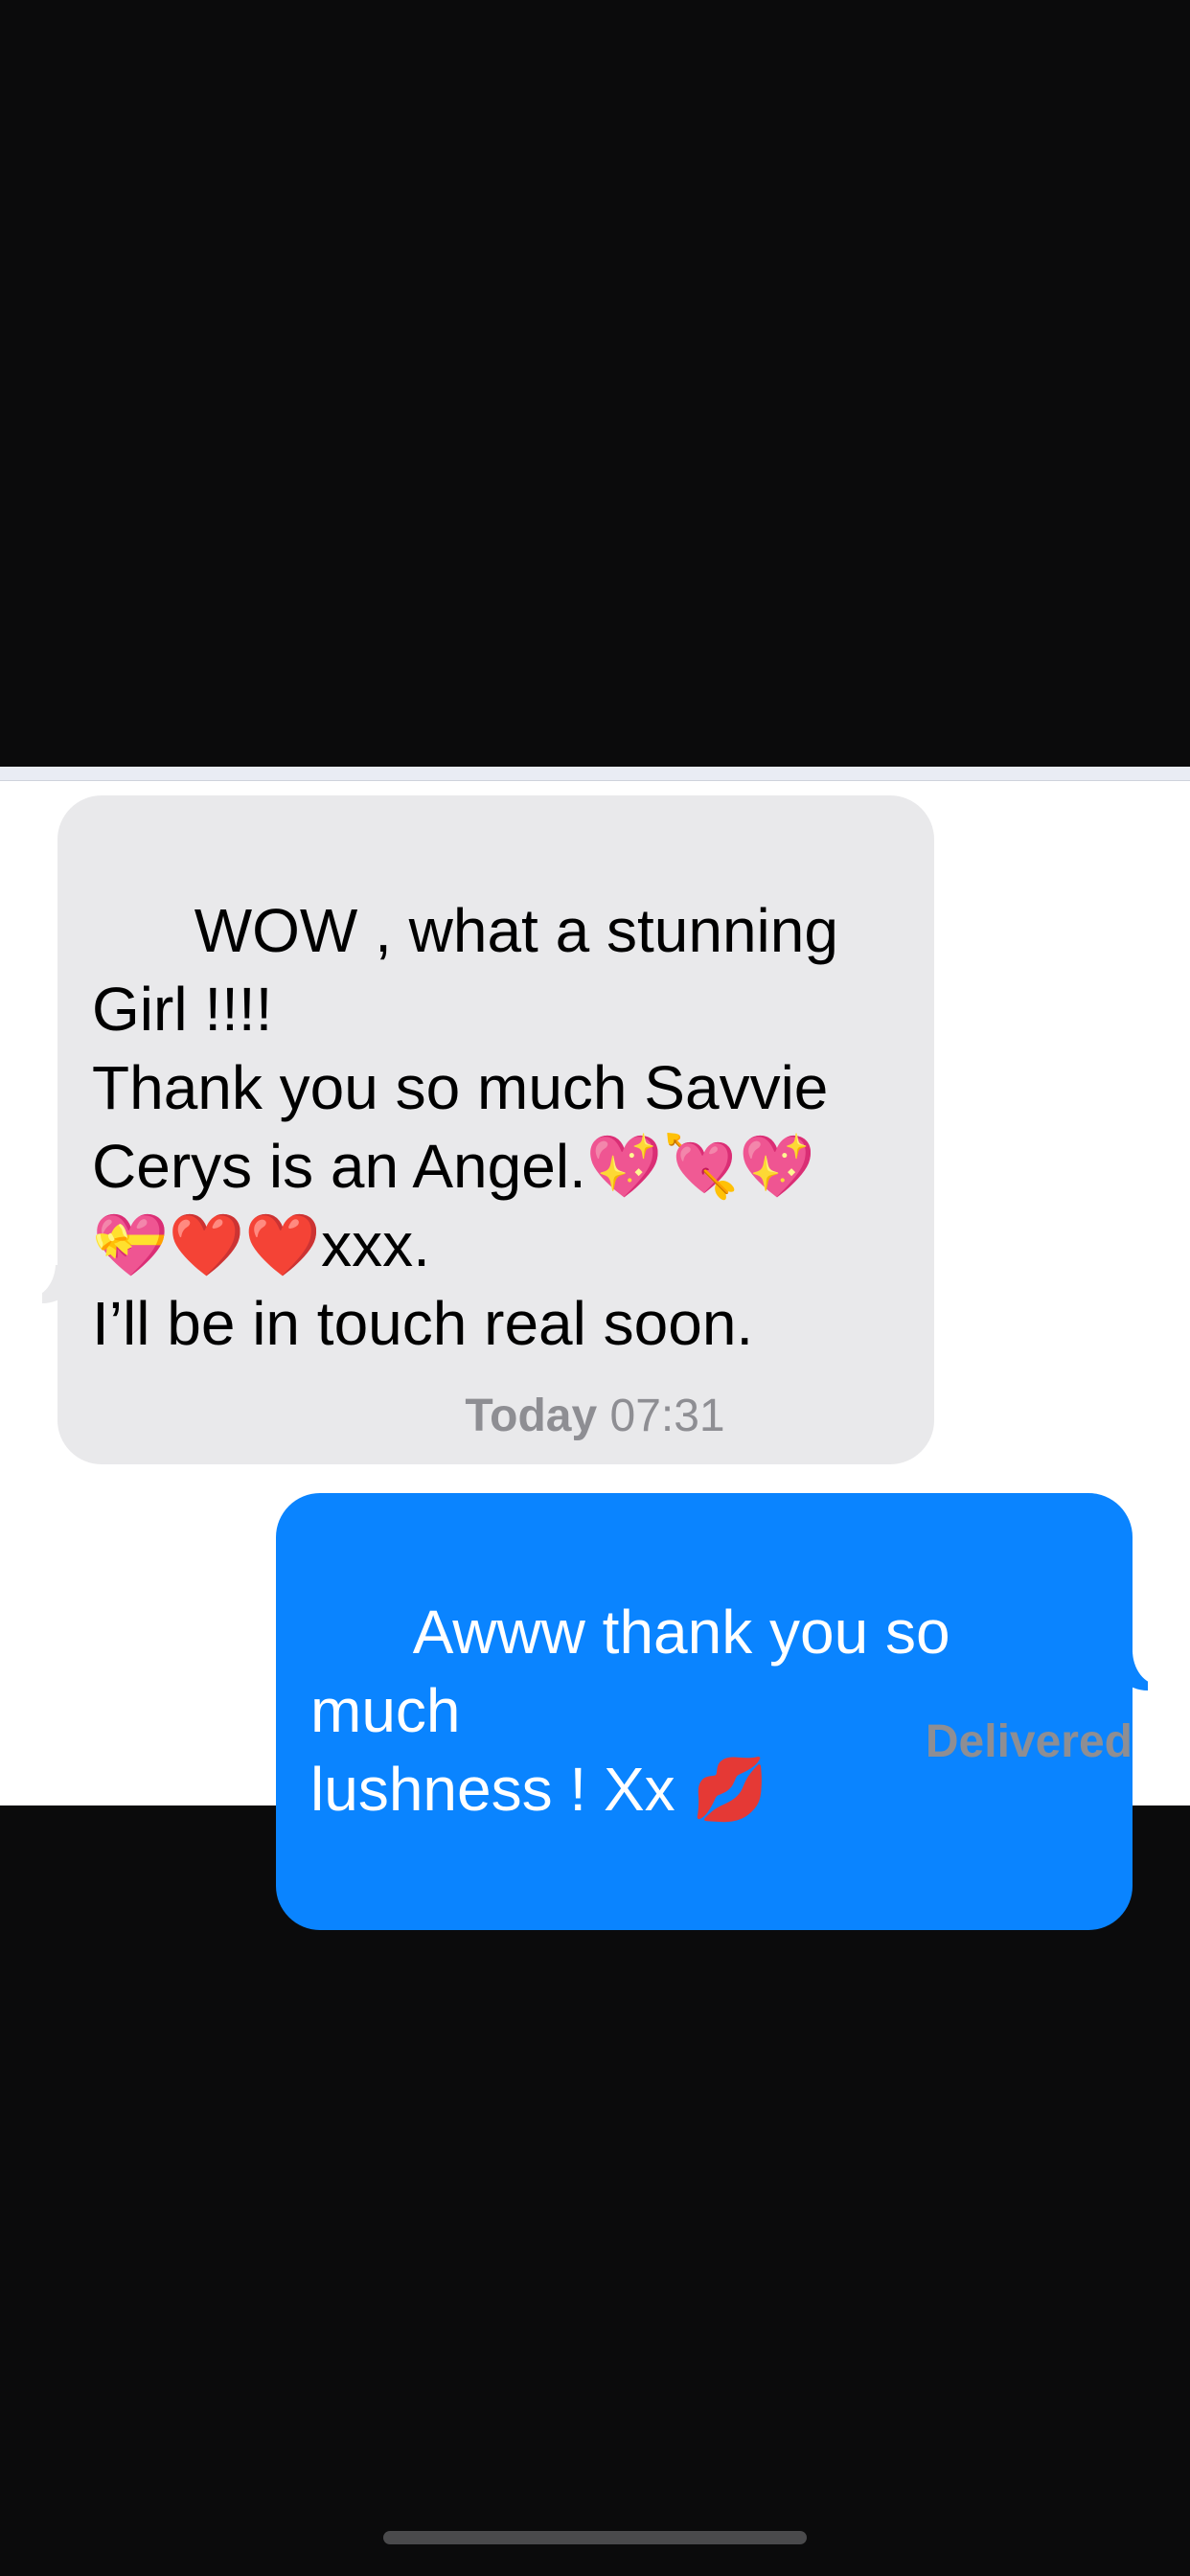 The image size is (1190, 2576). What do you see at coordinates (630, 1711) in the screenshot?
I see `outgoing-message-text: Awww thank you so much lushness ! Xx 💋` at bounding box center [630, 1711].